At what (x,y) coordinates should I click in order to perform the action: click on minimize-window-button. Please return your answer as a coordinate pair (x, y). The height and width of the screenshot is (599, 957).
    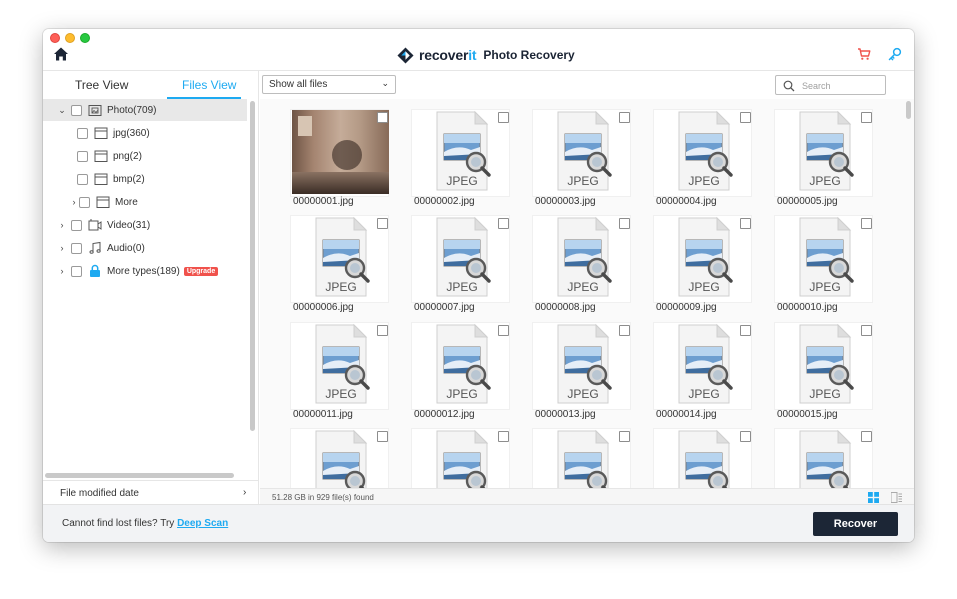
    Looking at the image, I should click on (70, 38).